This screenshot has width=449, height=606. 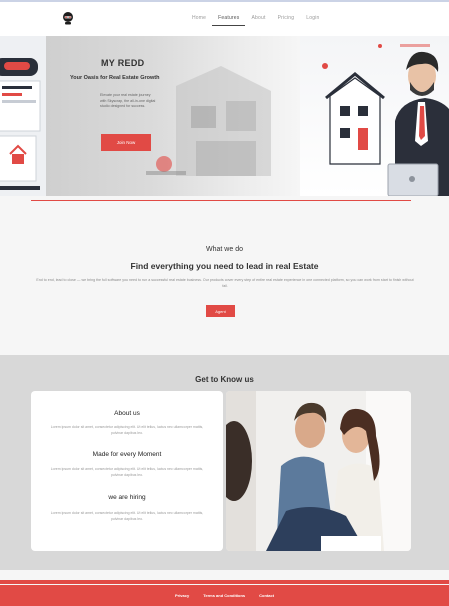 What do you see at coordinates (127, 413) in the screenshot?
I see `about-us-heading: About us` at bounding box center [127, 413].